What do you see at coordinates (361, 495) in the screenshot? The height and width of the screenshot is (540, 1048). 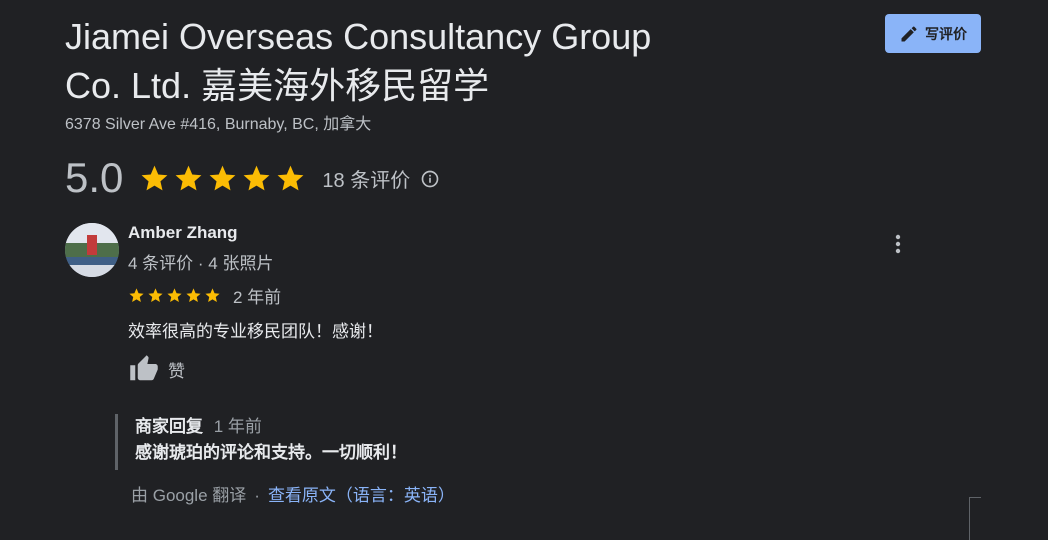 I see `view-original-link: 查看原文（语言：英语）` at bounding box center [361, 495].